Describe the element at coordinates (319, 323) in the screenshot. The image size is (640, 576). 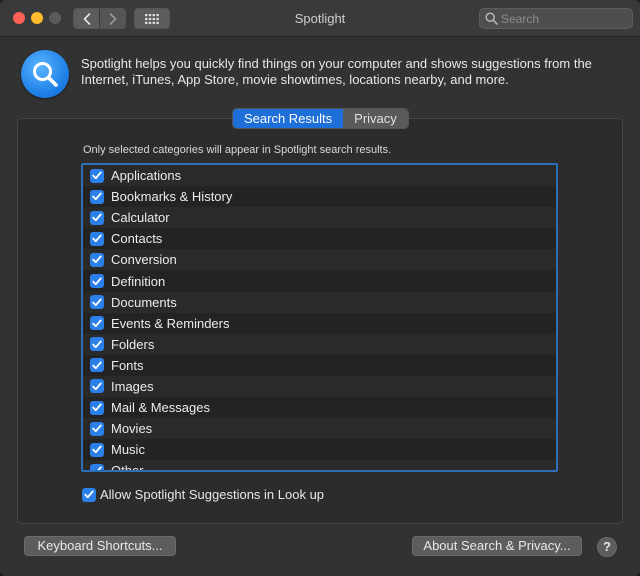
I see `list-item: Events & Reminders` at that location.